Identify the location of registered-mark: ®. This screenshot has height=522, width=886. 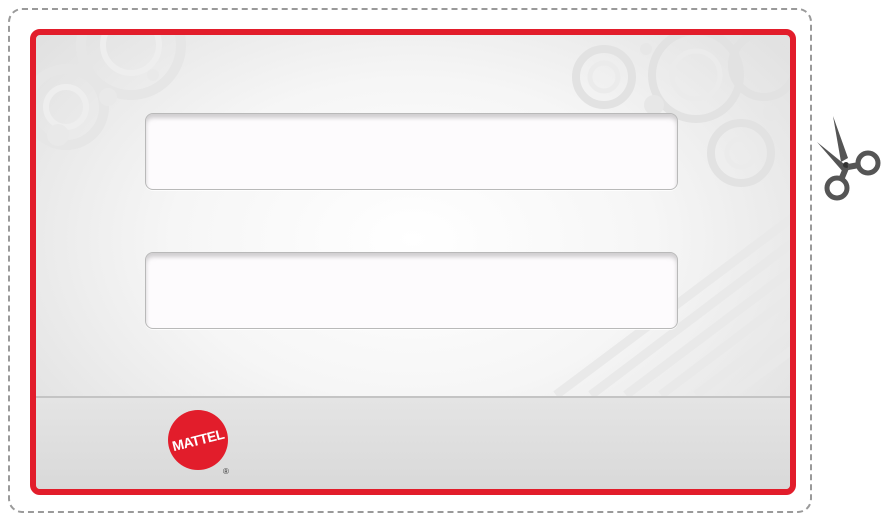
(226, 471).